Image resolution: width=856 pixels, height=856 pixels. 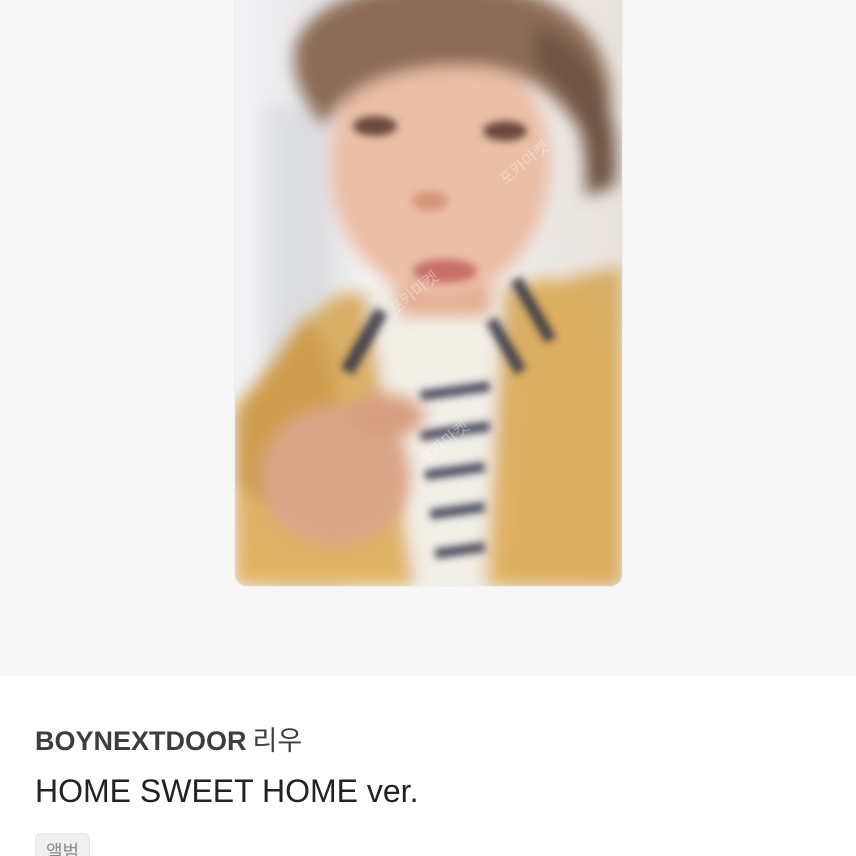 What do you see at coordinates (141, 741) in the screenshot?
I see `artist-name: BOYNEXTDOOR` at bounding box center [141, 741].